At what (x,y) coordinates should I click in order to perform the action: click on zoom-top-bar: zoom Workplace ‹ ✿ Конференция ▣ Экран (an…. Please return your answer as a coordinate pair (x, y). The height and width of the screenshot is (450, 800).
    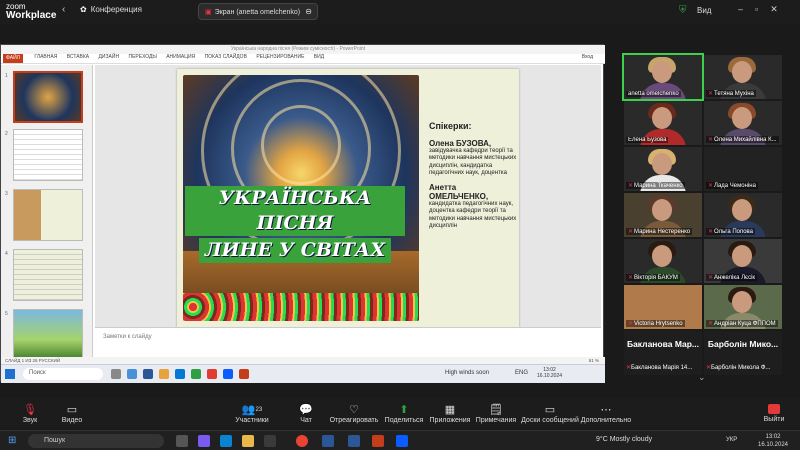
    Looking at the image, I should click on (400, 12).